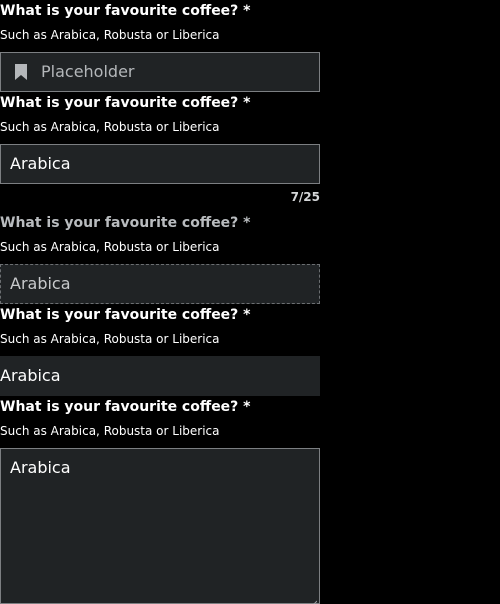 The image size is (500, 604). What do you see at coordinates (305, 197) in the screenshot?
I see `character-counter: 7/25` at bounding box center [305, 197].